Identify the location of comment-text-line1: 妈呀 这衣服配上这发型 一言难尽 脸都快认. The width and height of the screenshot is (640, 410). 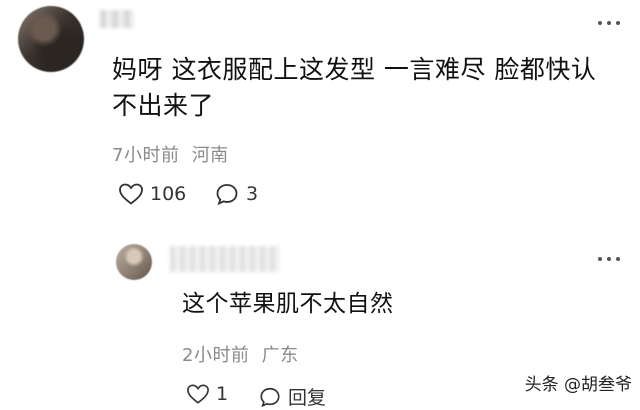
(354, 69).